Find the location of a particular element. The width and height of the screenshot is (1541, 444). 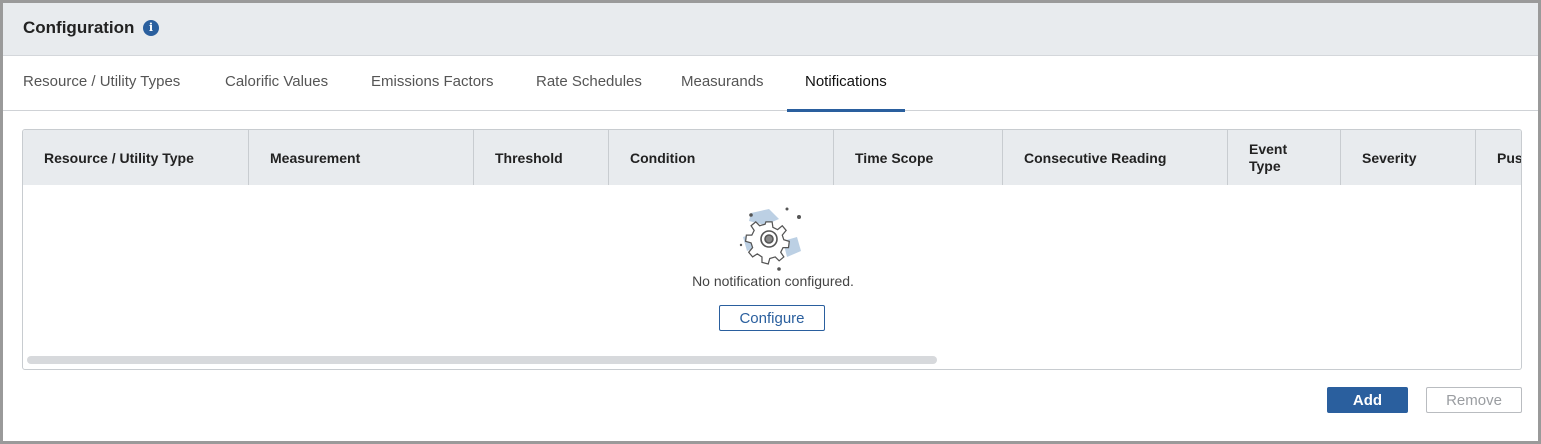

event-type-label: Event Type is located at coordinates (1268, 157).